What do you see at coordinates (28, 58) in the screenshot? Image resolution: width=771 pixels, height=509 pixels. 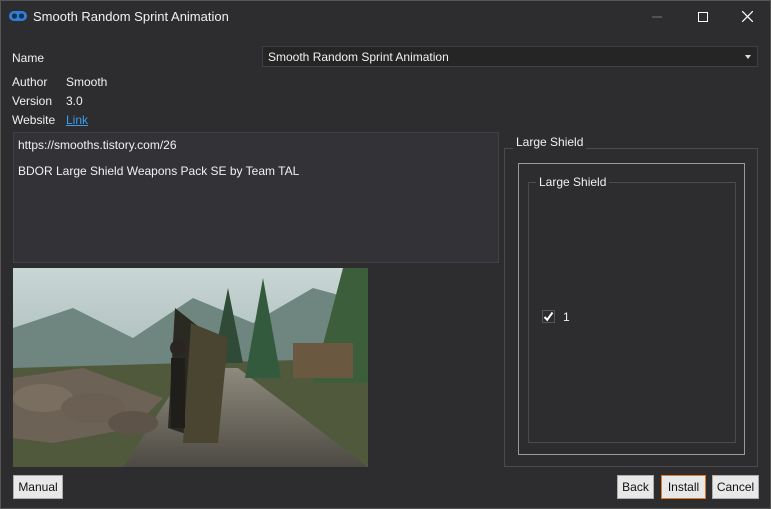 I see `name-label: Name` at bounding box center [28, 58].